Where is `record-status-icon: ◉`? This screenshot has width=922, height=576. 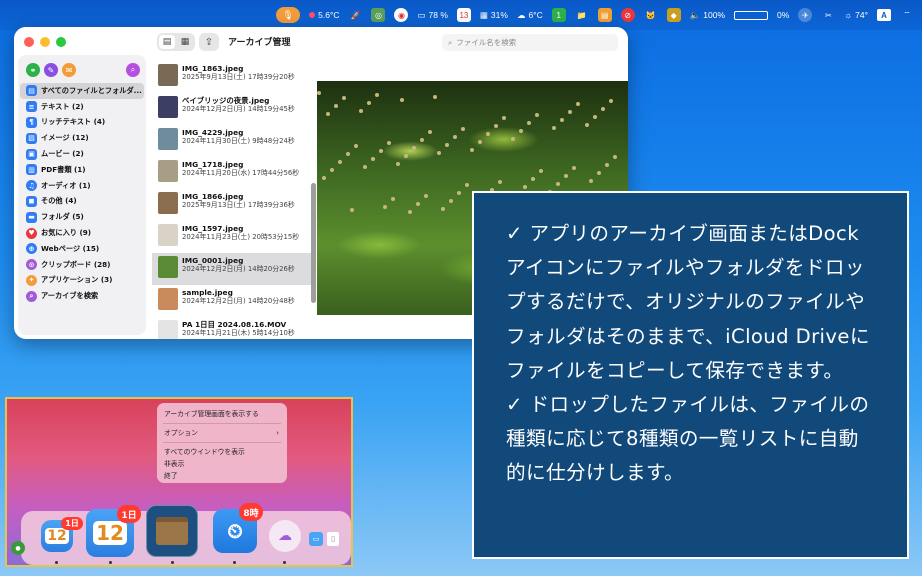
record-status-icon: ◉ is located at coordinates (401, 15).